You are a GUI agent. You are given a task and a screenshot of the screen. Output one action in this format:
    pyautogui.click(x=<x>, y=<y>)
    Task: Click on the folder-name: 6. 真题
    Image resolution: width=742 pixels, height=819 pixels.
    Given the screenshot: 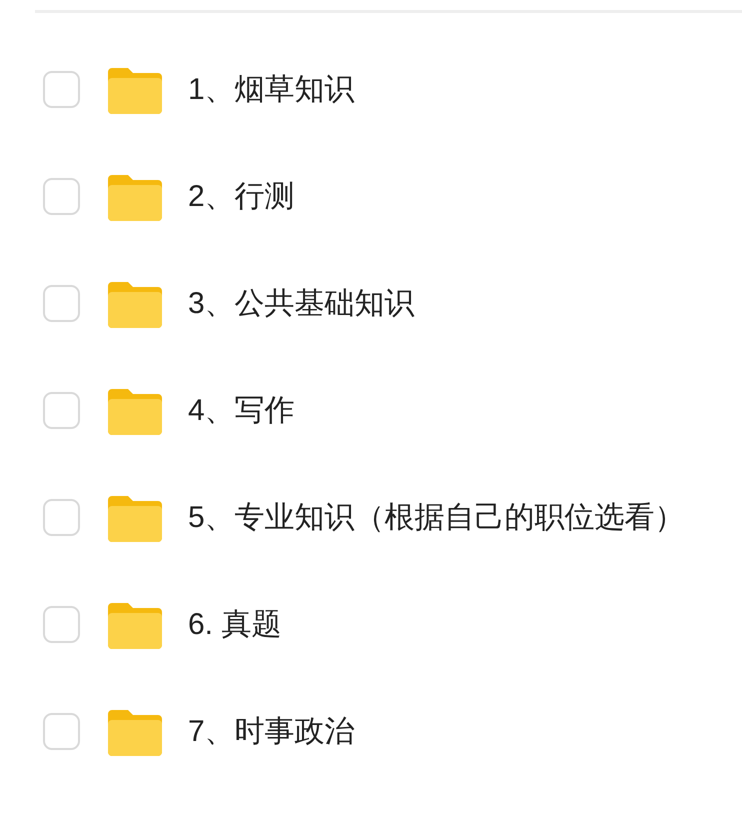 What is the action you would take?
    pyautogui.click(x=235, y=624)
    